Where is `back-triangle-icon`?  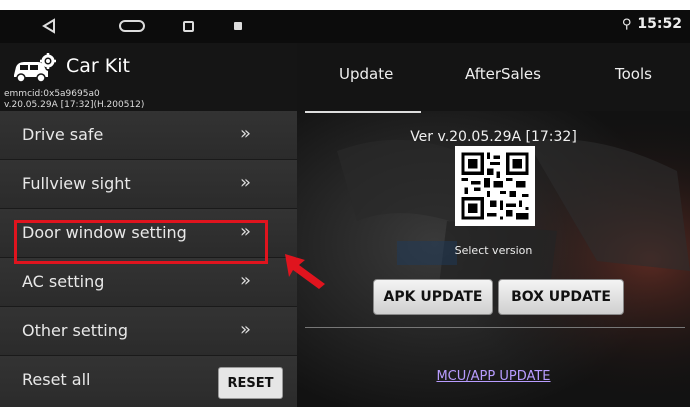 back-triangle-icon is located at coordinates (49, 26).